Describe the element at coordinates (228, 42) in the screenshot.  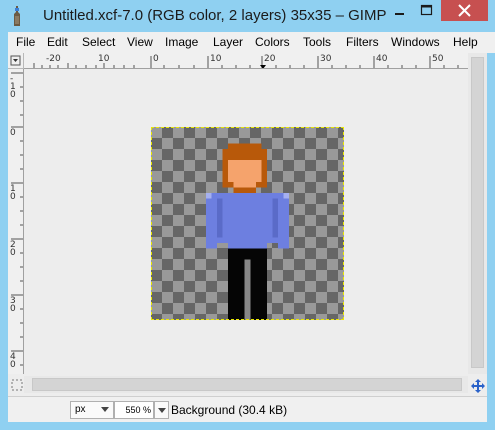
I see `menu-layer: Layer` at that location.